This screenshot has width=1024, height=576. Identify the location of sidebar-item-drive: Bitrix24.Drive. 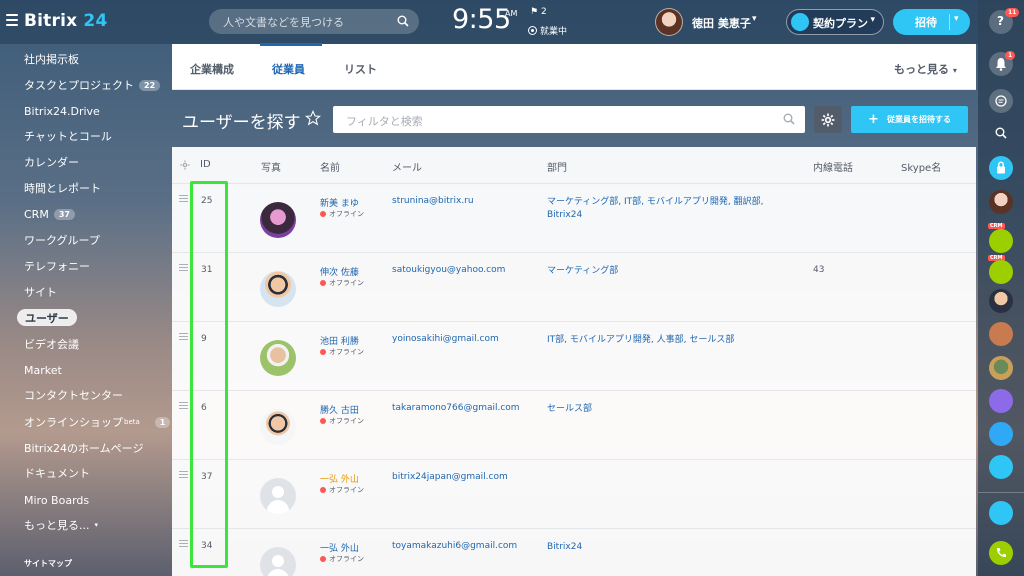
(62, 111).